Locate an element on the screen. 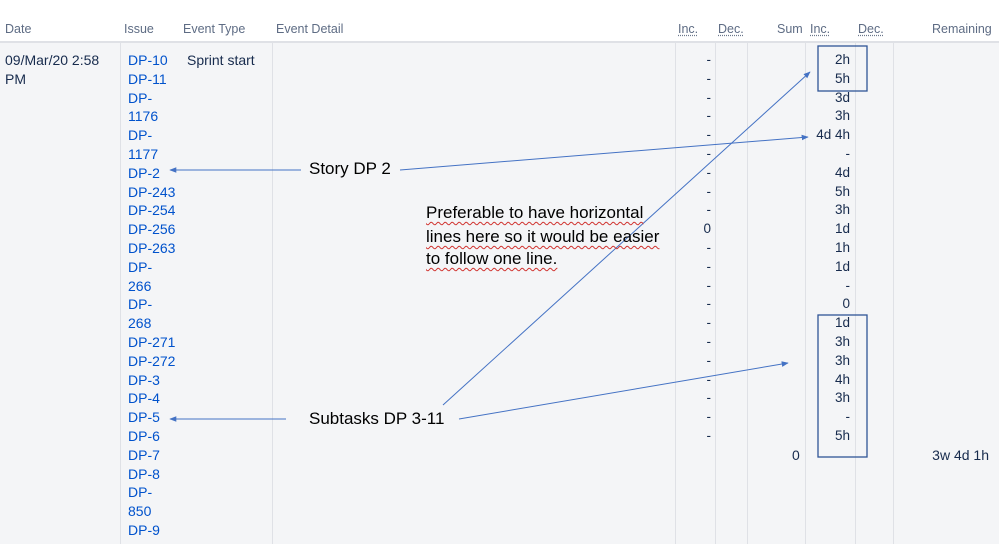 This screenshot has width=999, height=544. annotation-note-line: lines here so it would be easier is located at coordinates (543, 236).